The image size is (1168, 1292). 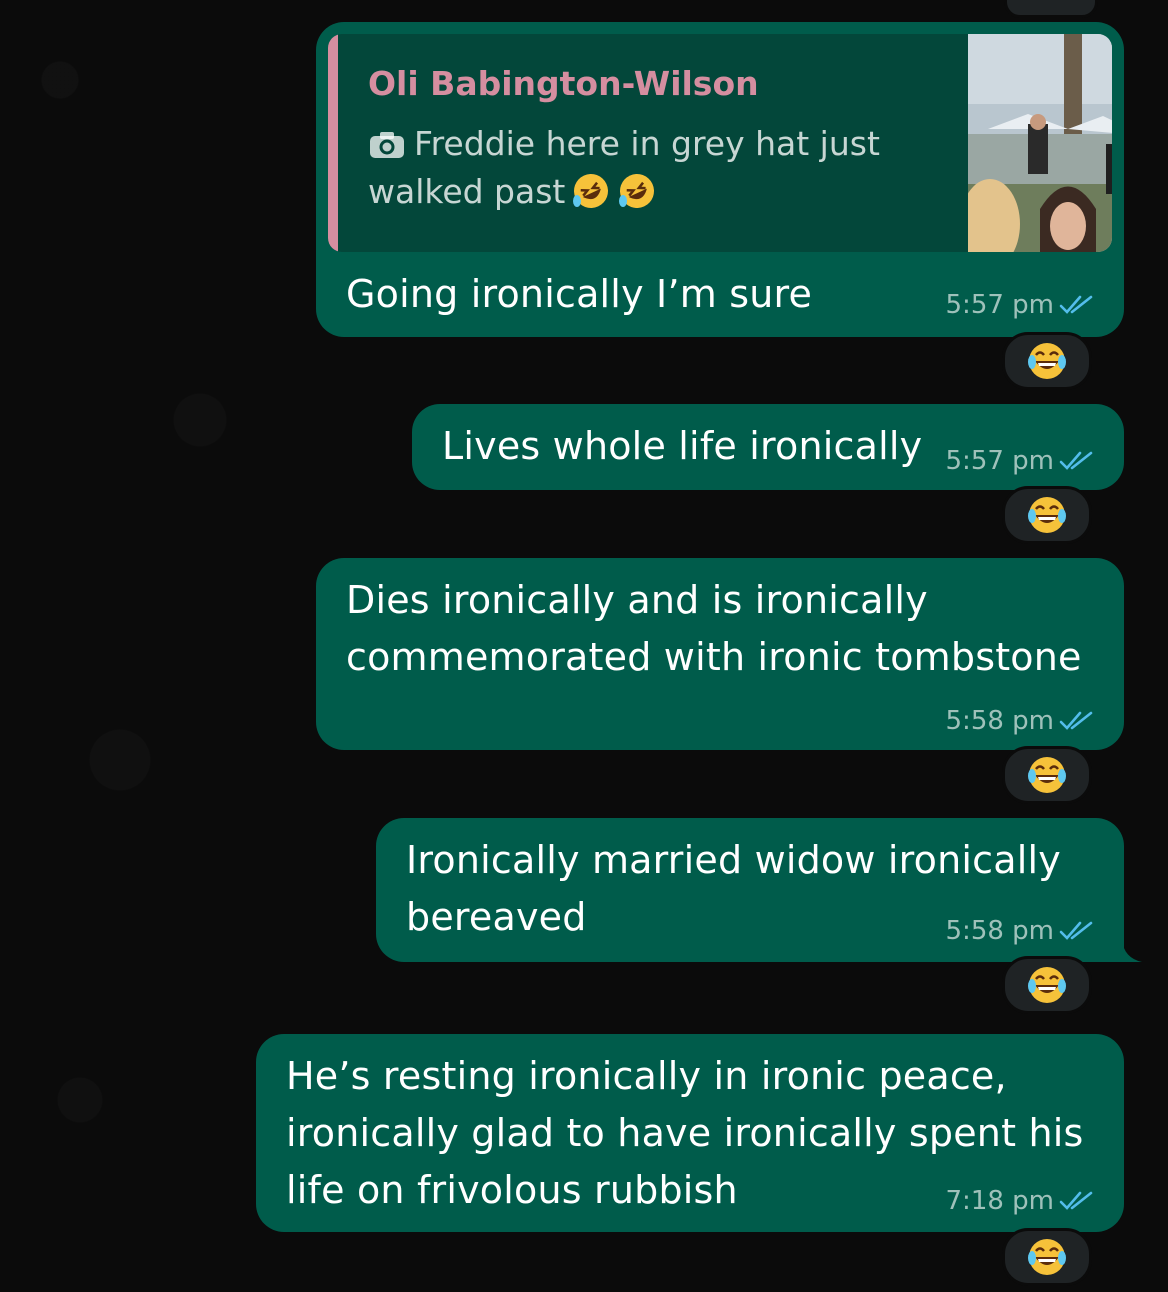 What do you see at coordinates (999, 461) in the screenshot?
I see `message-time-2: 5:57 pm` at bounding box center [999, 461].